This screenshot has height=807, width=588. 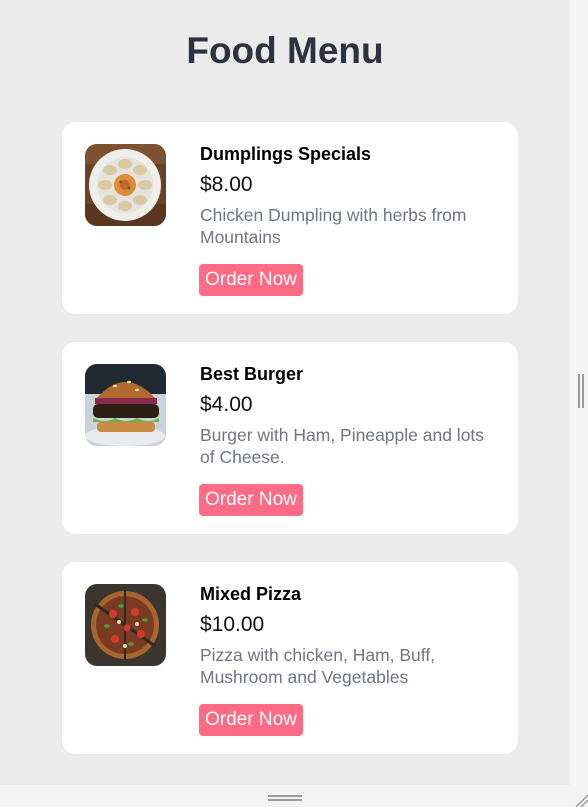 I want to click on item-price: $4.00, so click(x=226, y=404).